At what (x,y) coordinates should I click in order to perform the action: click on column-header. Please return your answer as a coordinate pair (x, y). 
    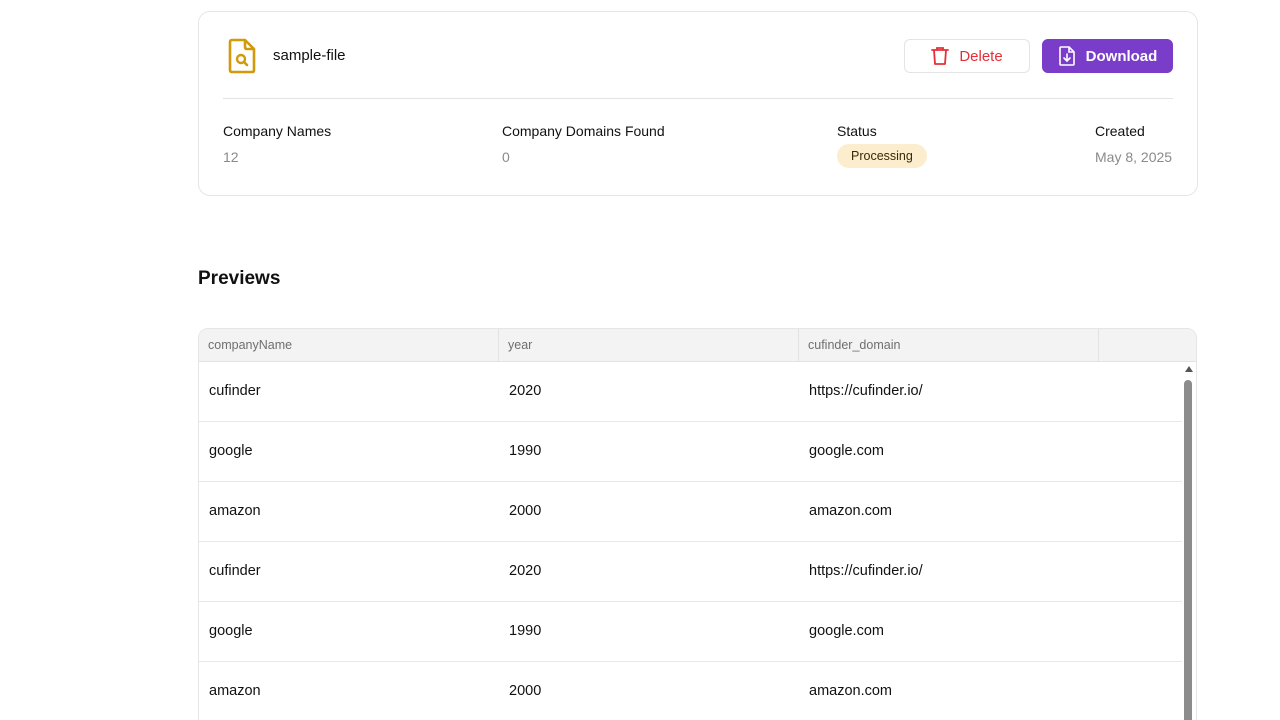
    Looking at the image, I should click on (1147, 345).